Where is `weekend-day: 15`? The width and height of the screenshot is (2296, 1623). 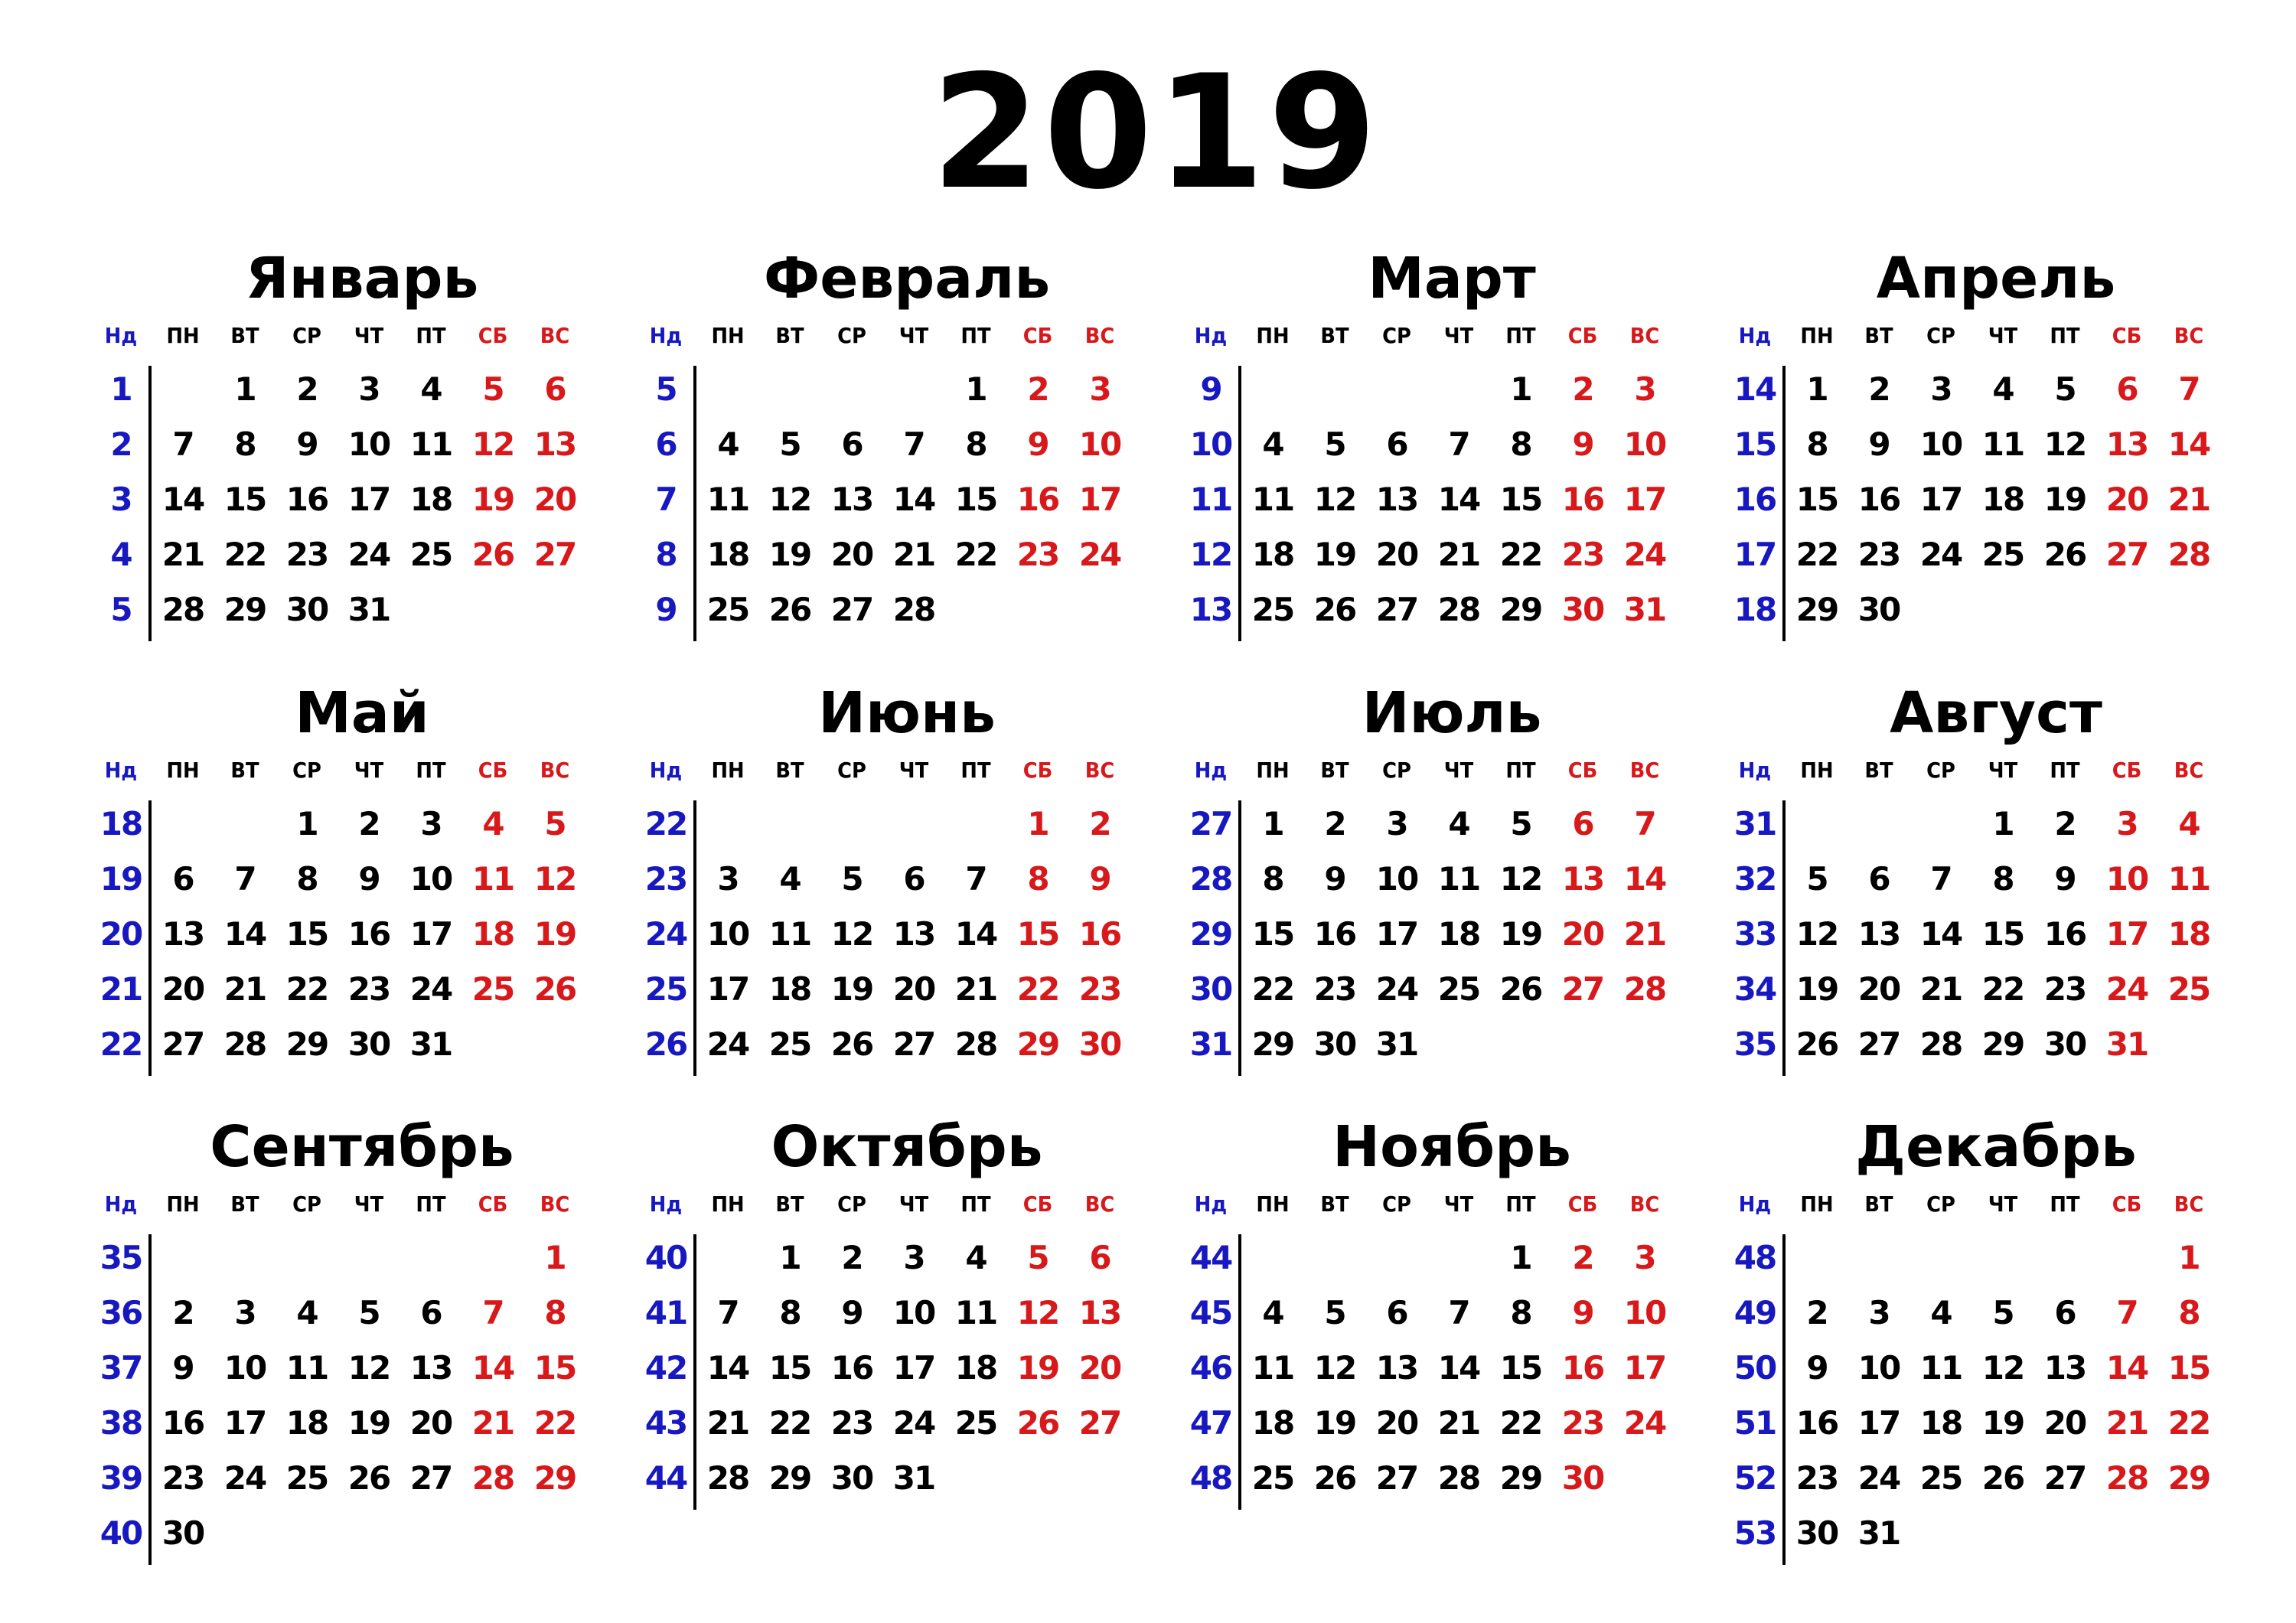
weekend-day: 15 is located at coordinates (2189, 1368).